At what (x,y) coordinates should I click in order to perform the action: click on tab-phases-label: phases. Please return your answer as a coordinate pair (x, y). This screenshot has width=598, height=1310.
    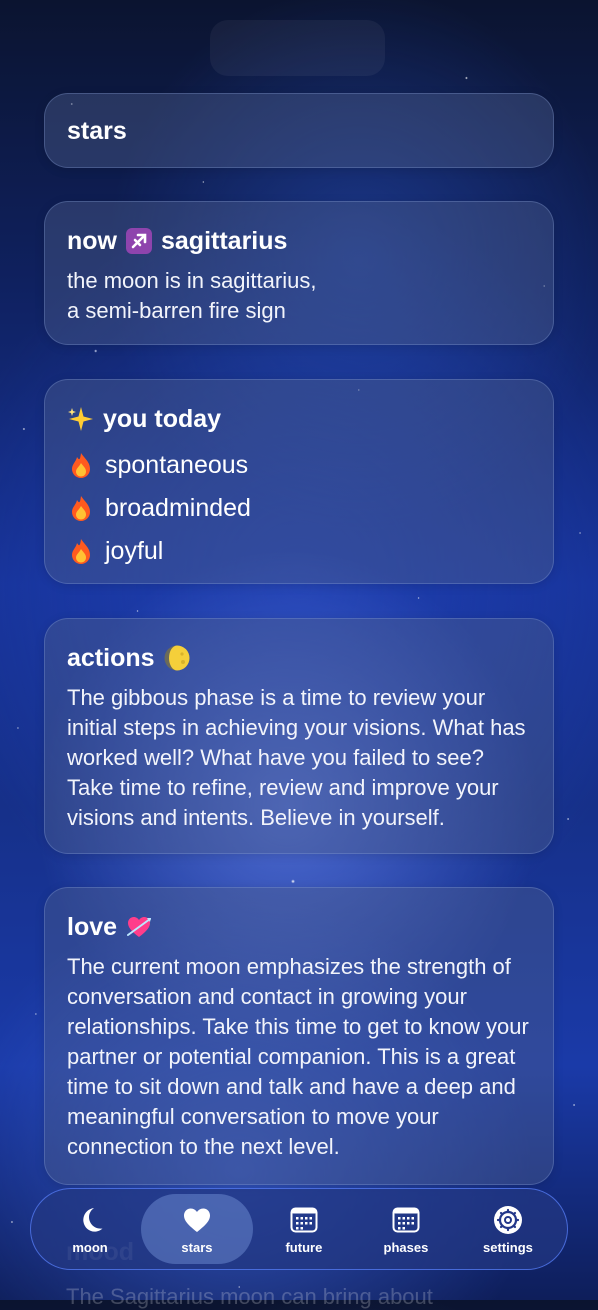
    Looking at the image, I should click on (406, 1247).